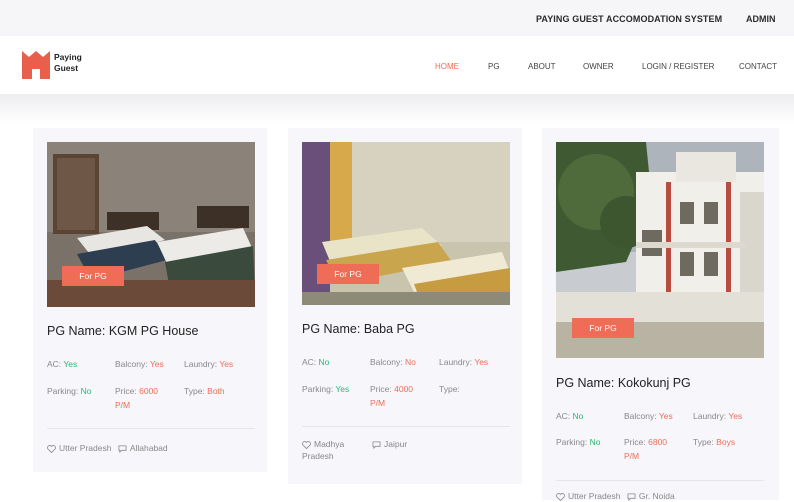  Describe the element at coordinates (615, 496) in the screenshot. I see `location-row: Utter Pradesh Gr. Noida` at that location.